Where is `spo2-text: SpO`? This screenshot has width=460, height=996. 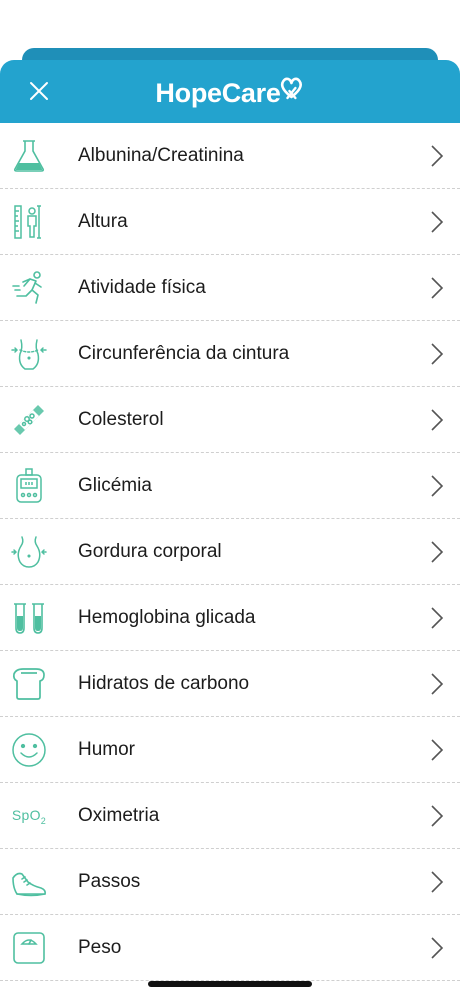 spo2-text: SpO is located at coordinates (26, 814).